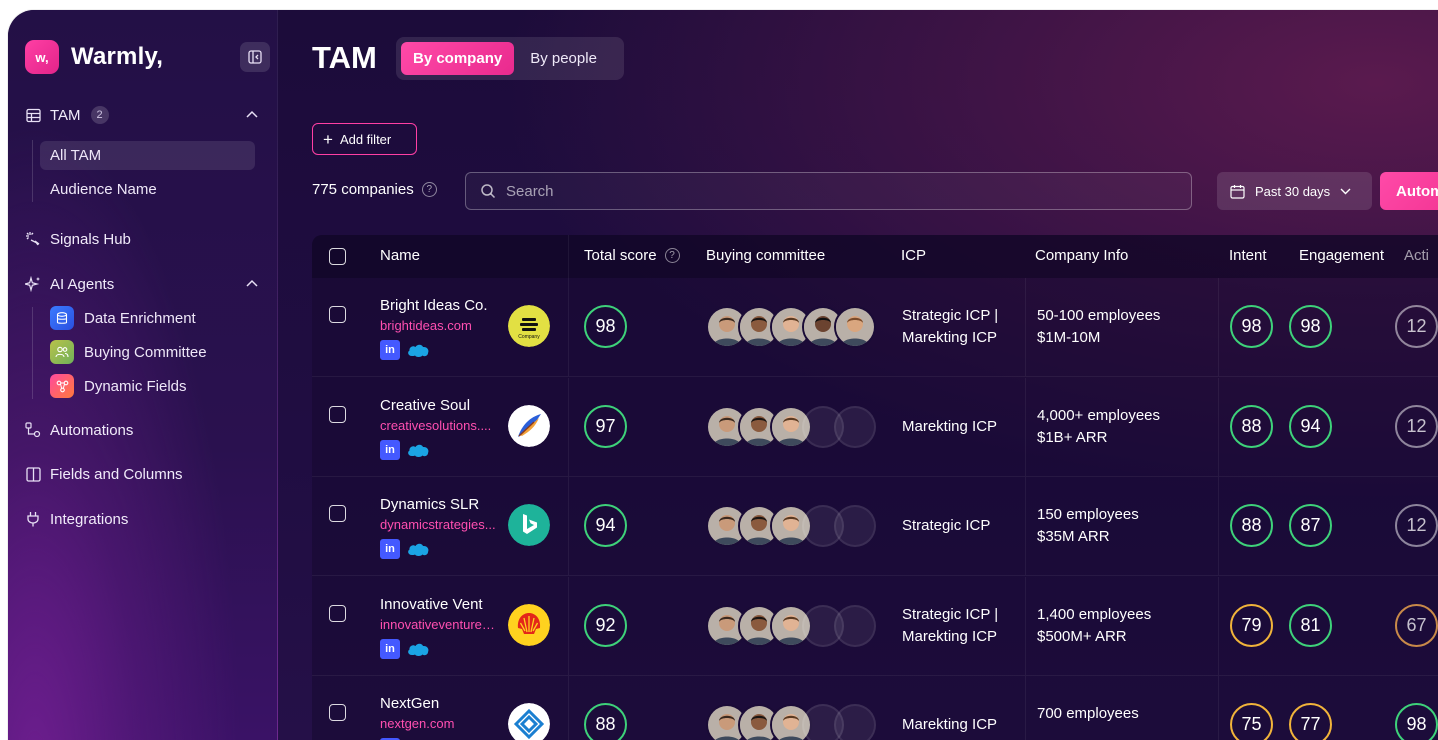 This screenshot has width=1438, height=740. Describe the element at coordinates (946, 525) in the screenshot. I see `icp-label: Strategic ICP` at that location.